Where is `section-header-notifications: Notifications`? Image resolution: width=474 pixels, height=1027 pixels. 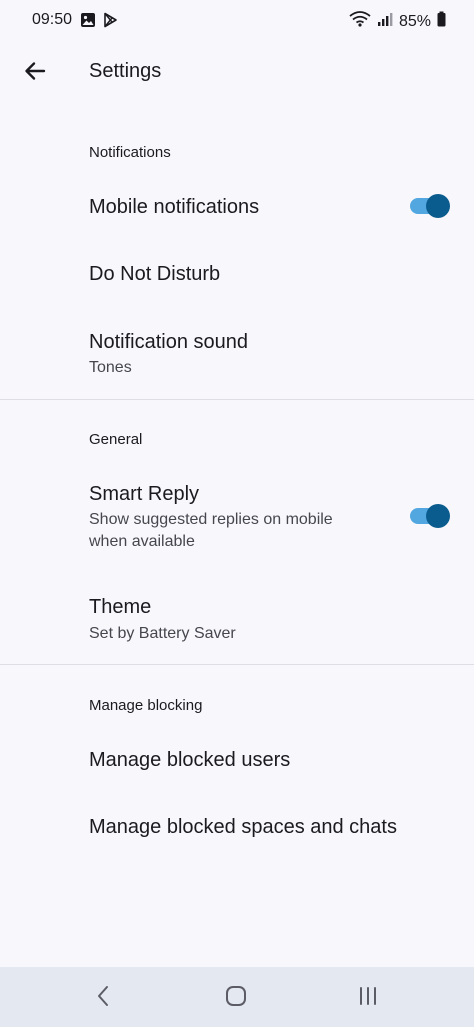
section-header-notifications: Notifications is located at coordinates (130, 152).